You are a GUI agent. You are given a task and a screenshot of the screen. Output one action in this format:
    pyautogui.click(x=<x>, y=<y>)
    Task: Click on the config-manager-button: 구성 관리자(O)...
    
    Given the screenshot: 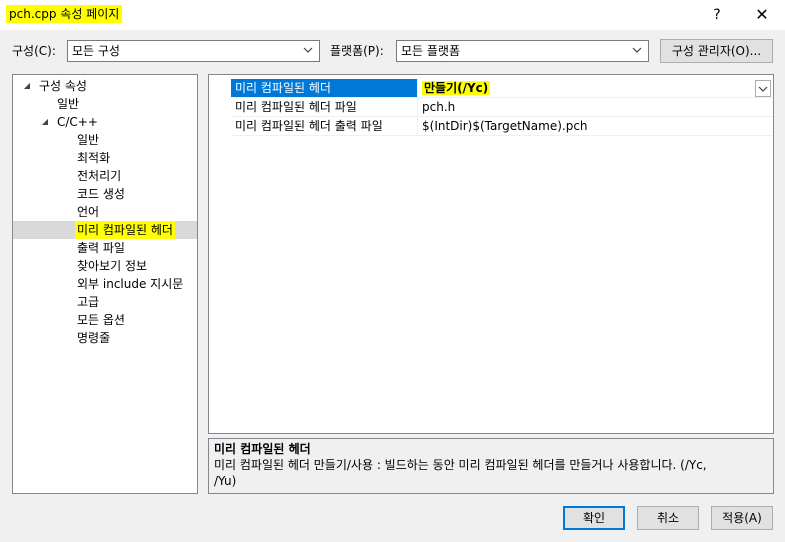 What is the action you would take?
    pyautogui.click(x=716, y=51)
    